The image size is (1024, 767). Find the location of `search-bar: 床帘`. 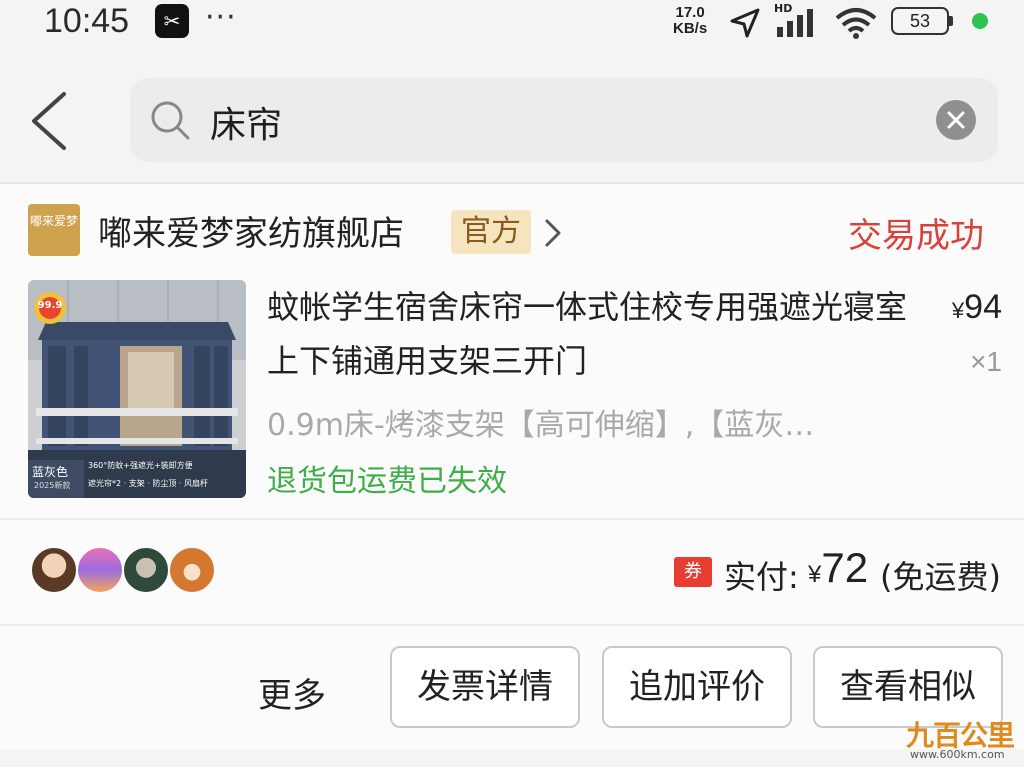

search-bar: 床帘 is located at coordinates (564, 120).